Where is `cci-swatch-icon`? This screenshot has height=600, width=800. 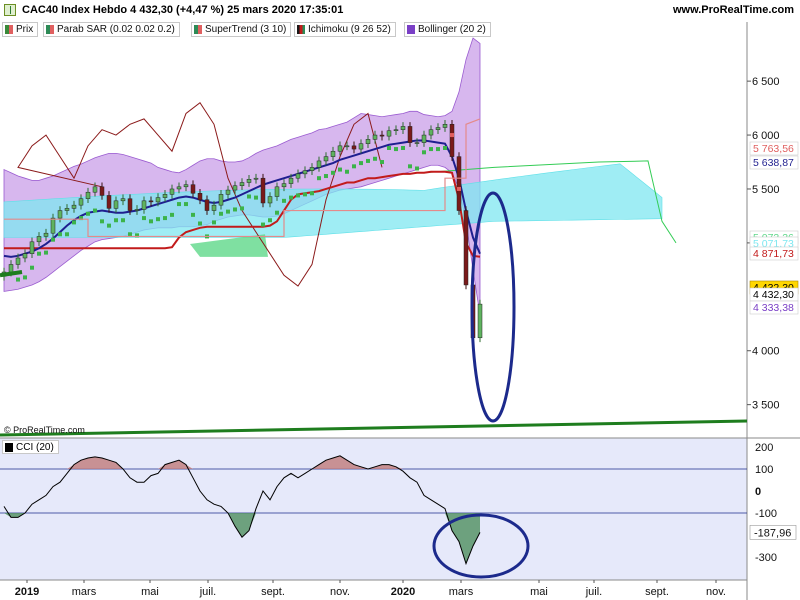
cci-swatch-icon is located at coordinates (9, 447).